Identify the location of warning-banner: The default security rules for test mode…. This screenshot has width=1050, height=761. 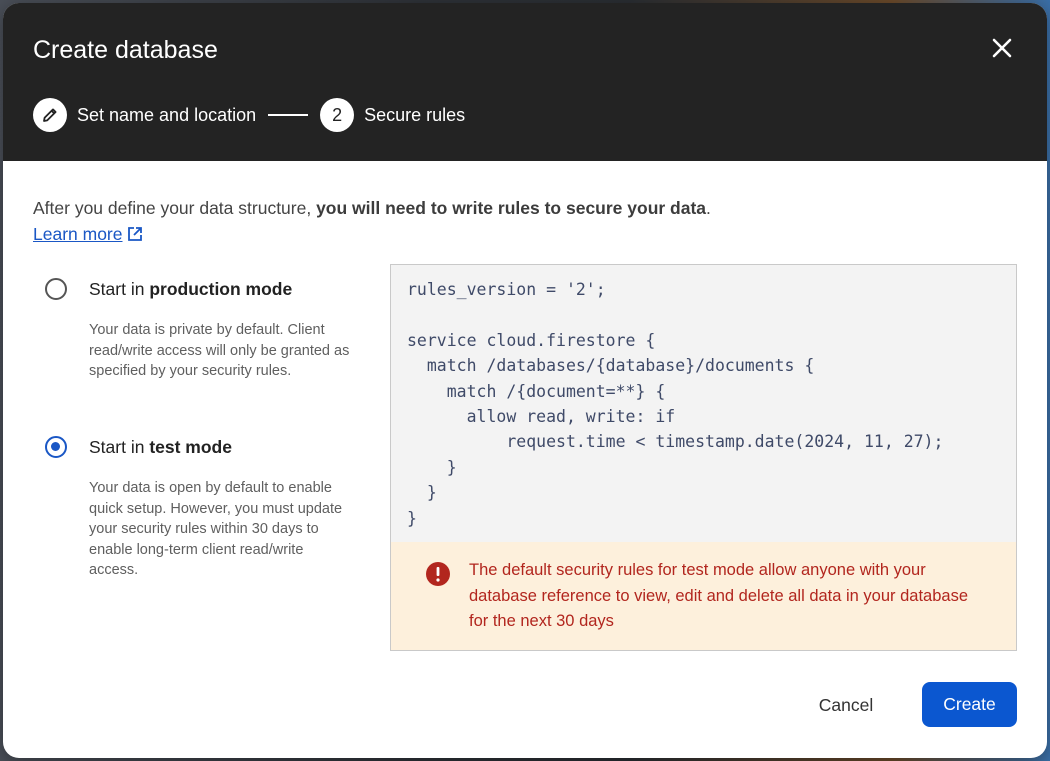
(703, 596).